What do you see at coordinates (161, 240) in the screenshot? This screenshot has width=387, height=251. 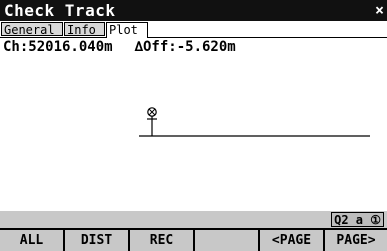 I see `fkey-rec-button: REC` at bounding box center [161, 240].